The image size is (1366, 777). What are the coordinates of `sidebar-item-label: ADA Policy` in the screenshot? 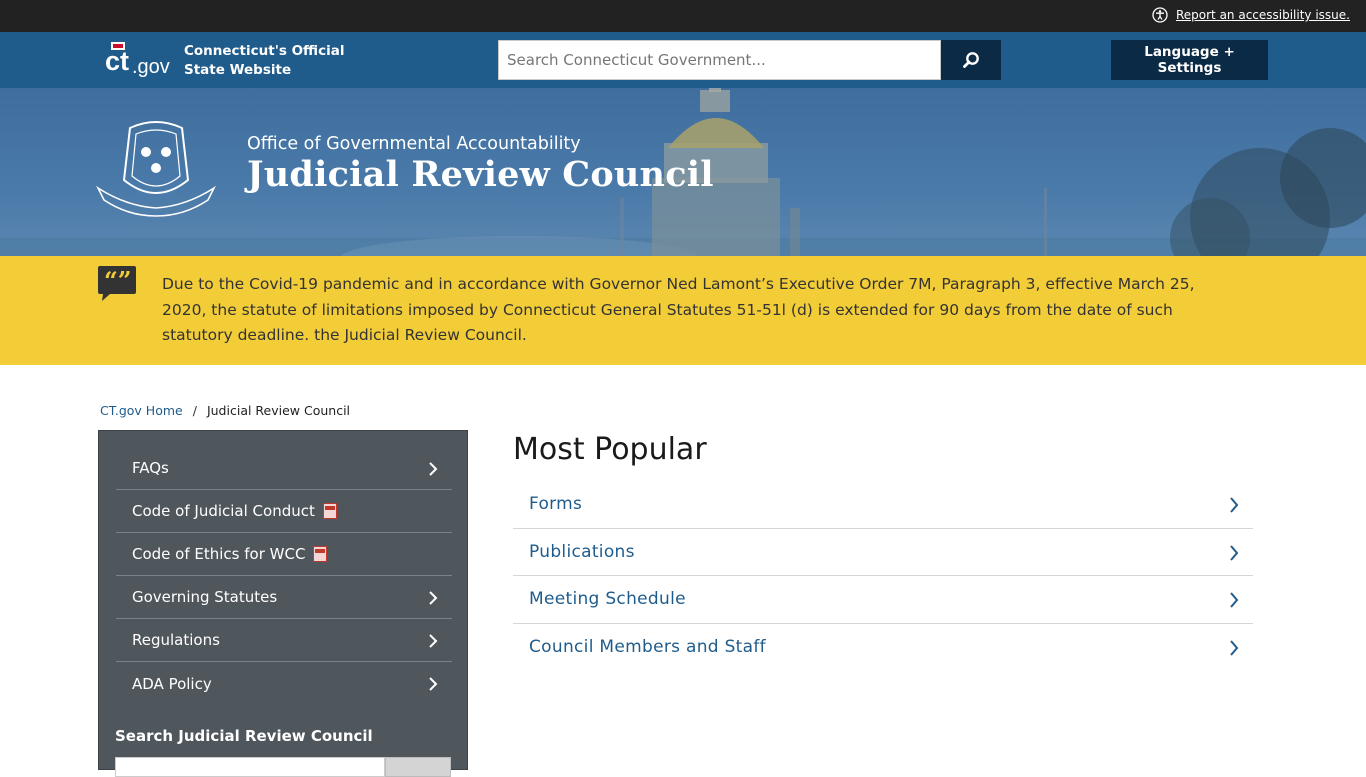 It's located at (172, 683).